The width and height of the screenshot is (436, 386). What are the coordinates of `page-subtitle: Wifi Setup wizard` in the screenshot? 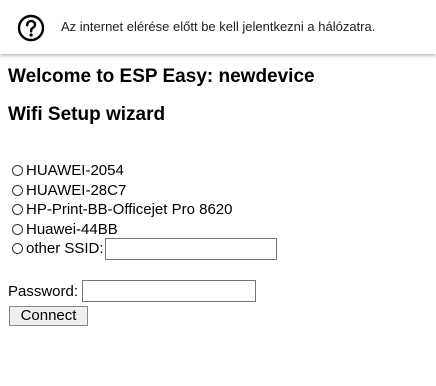 It's located at (87, 114).